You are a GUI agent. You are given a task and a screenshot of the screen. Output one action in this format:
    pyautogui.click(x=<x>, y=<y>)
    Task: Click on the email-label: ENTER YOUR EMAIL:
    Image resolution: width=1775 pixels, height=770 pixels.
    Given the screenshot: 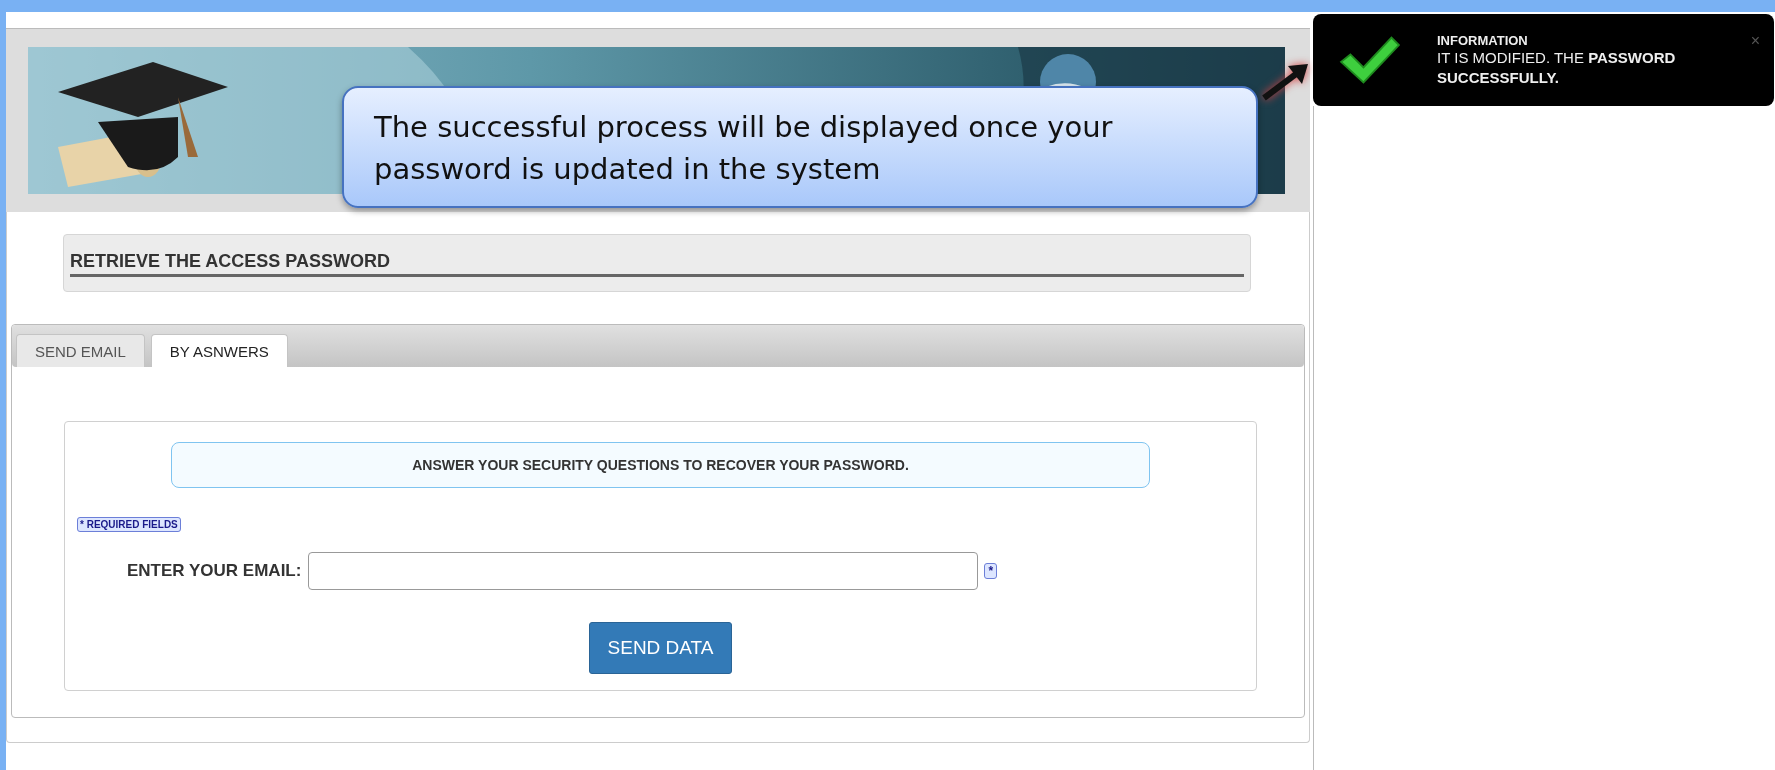 What is the action you would take?
    pyautogui.click(x=214, y=571)
    